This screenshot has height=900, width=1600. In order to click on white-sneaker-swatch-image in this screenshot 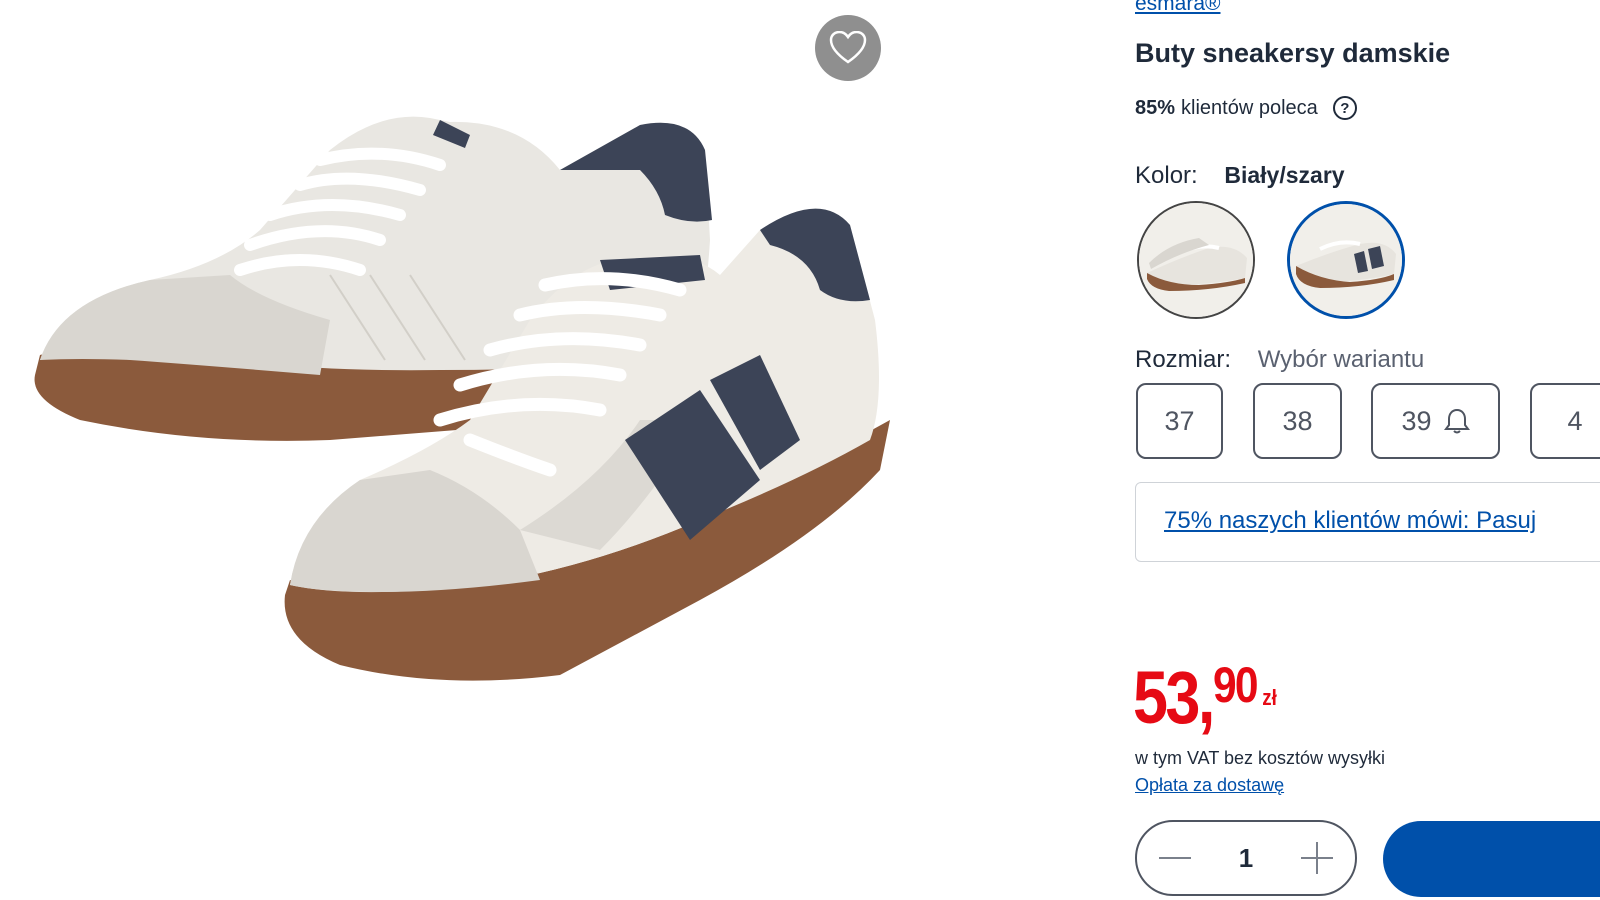, I will do `click(1196, 260)`.